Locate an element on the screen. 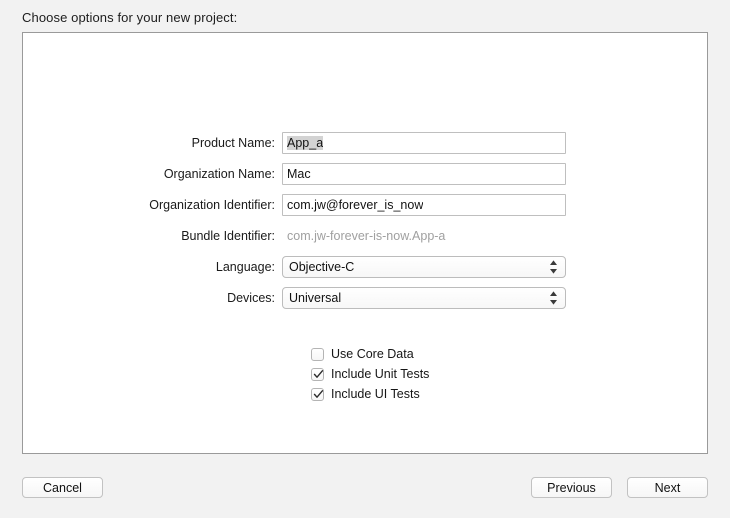 The width and height of the screenshot is (730, 518). language-field-wrap: Objective-C is located at coordinates (424, 266).